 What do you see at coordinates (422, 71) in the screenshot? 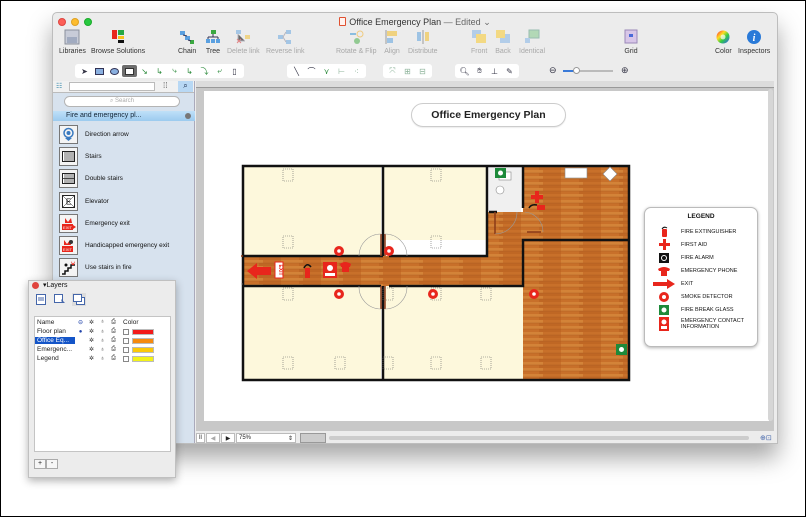
I see `remove-point-icon: ⊟` at bounding box center [422, 71].